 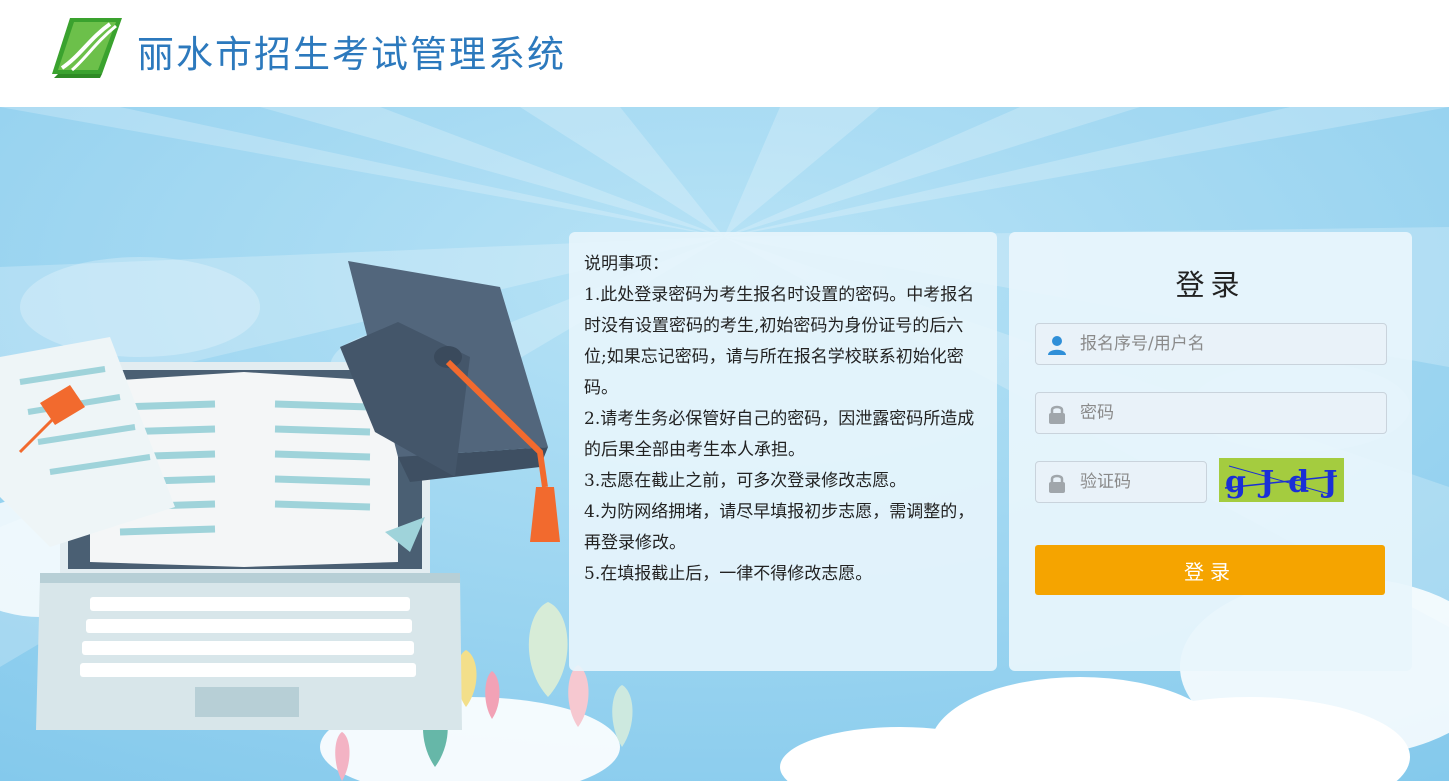 I want to click on notice-item: 5.在填报截止后，一律不得修改志愿。, so click(x=728, y=574).